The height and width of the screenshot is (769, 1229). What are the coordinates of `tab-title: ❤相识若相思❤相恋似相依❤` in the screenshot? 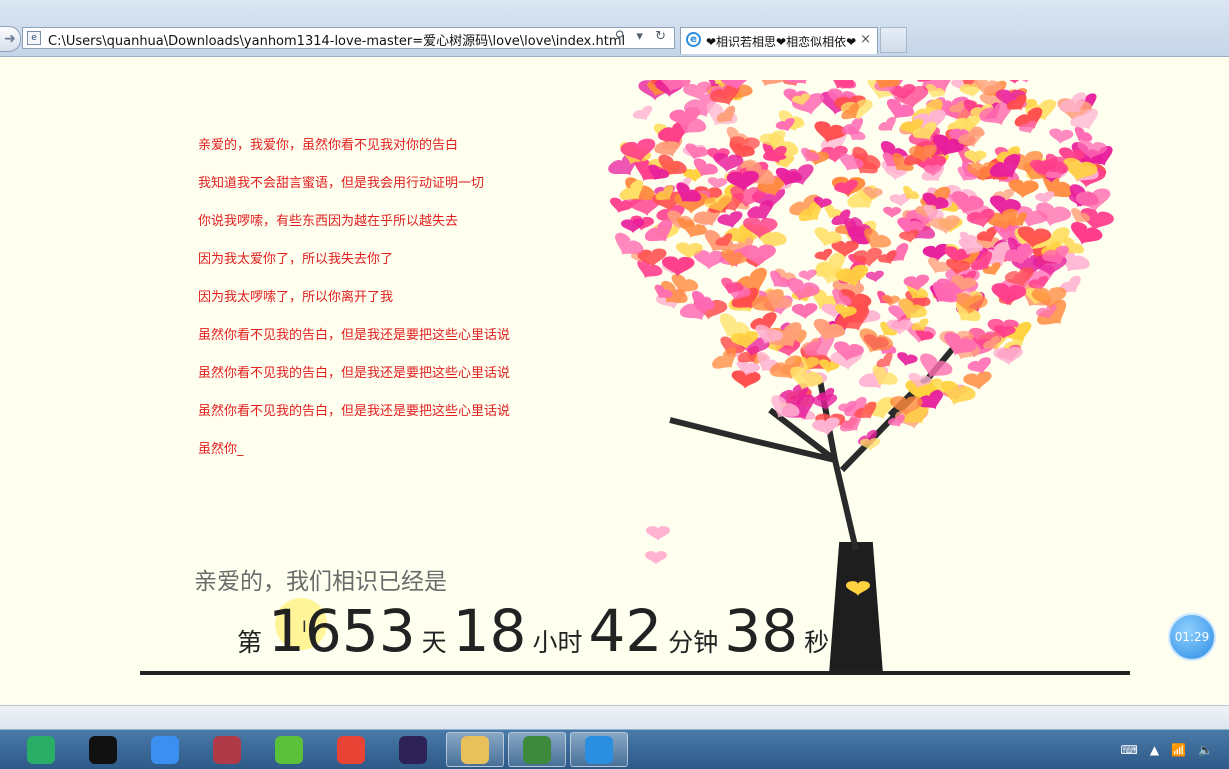 It's located at (781, 41).